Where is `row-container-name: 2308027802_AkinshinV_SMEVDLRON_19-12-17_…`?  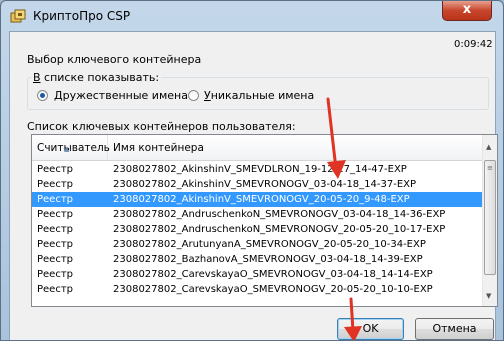
row-container-name: 2308027802_AkinshinV_SMEVDLRON_19-12-17_… is located at coordinates (260, 169).